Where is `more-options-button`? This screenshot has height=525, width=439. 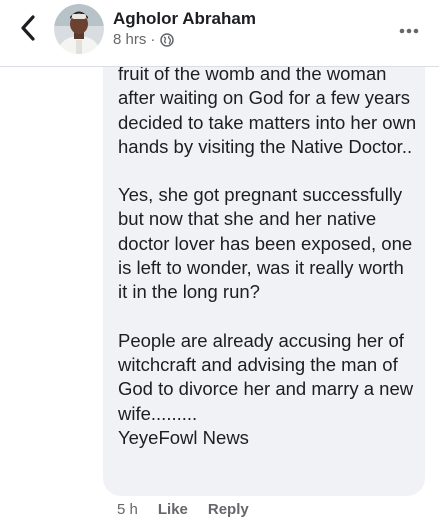
more-options-button is located at coordinates (409, 30).